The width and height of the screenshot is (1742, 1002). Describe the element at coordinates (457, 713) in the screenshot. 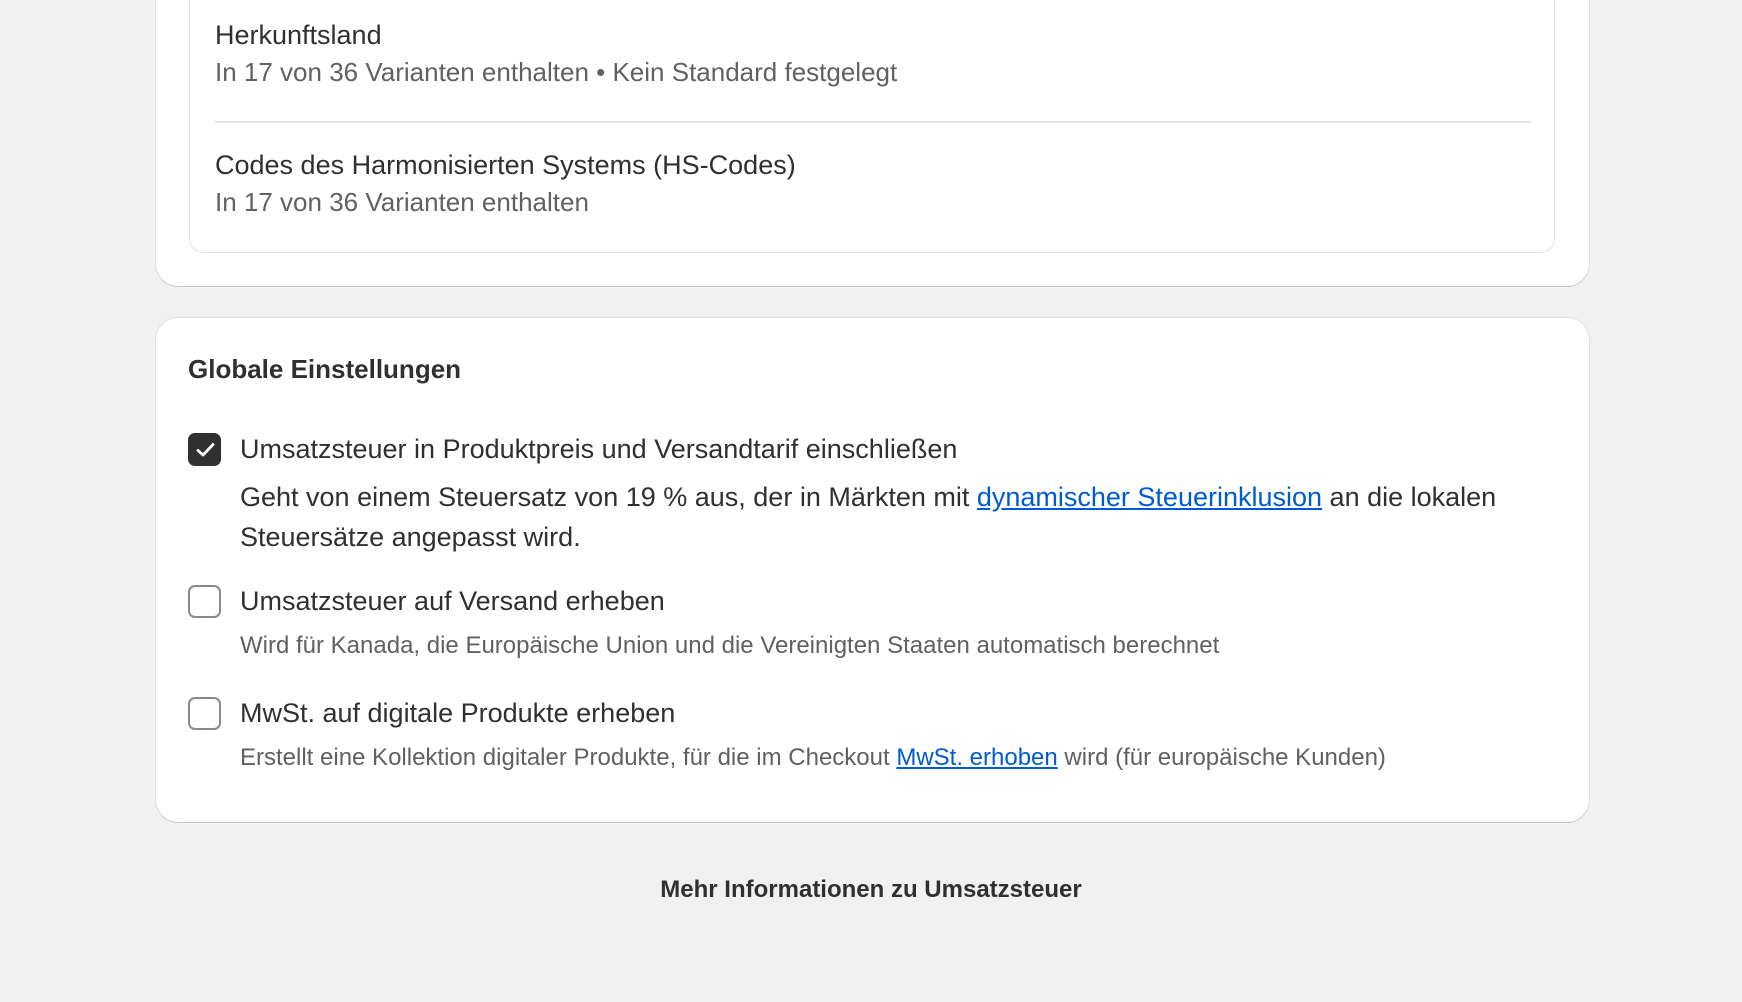

I see `digital-vat-label: MwSt. auf digitale Produkte erheben` at that location.